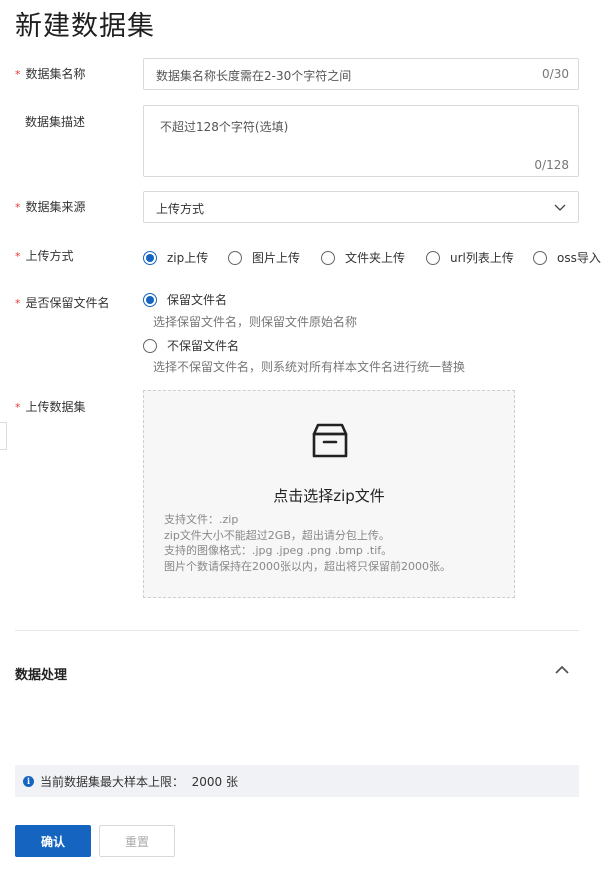  I want to click on dataset-desc-placeholder: 不超过128个字符(选填), so click(224, 127).